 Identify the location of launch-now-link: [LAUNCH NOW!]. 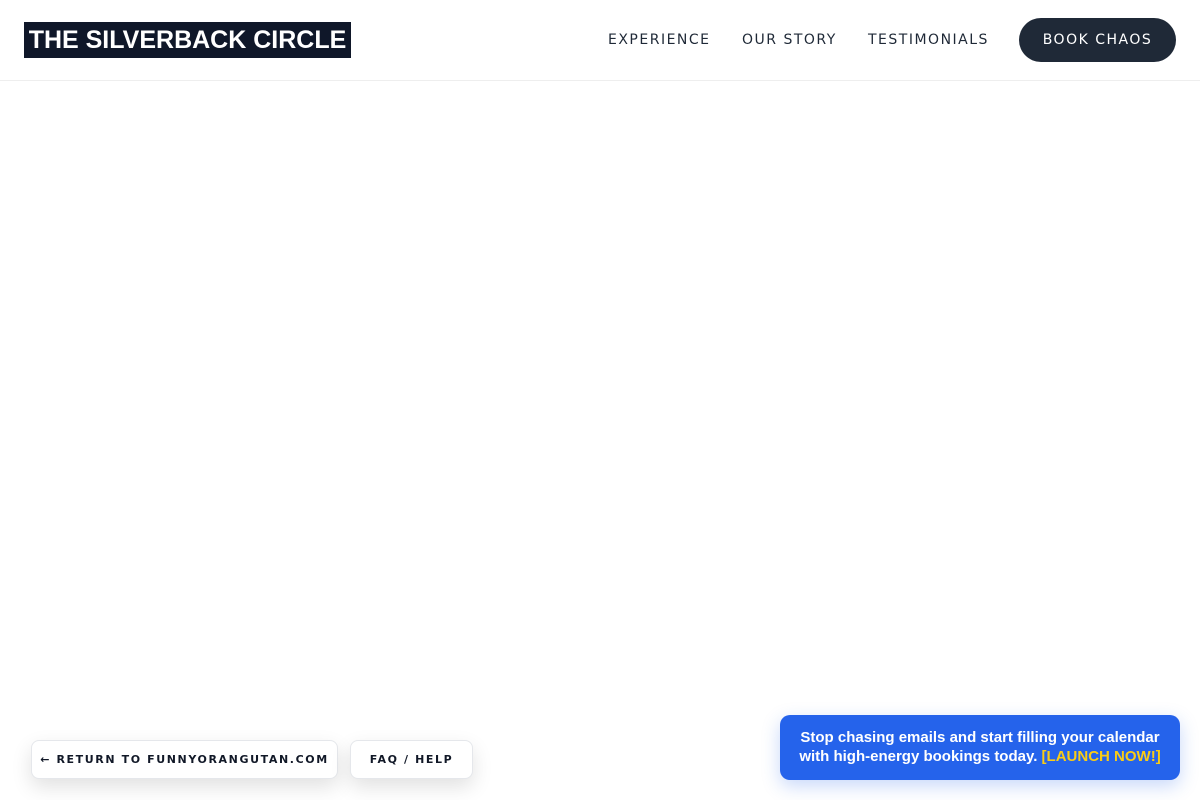
(1101, 756).